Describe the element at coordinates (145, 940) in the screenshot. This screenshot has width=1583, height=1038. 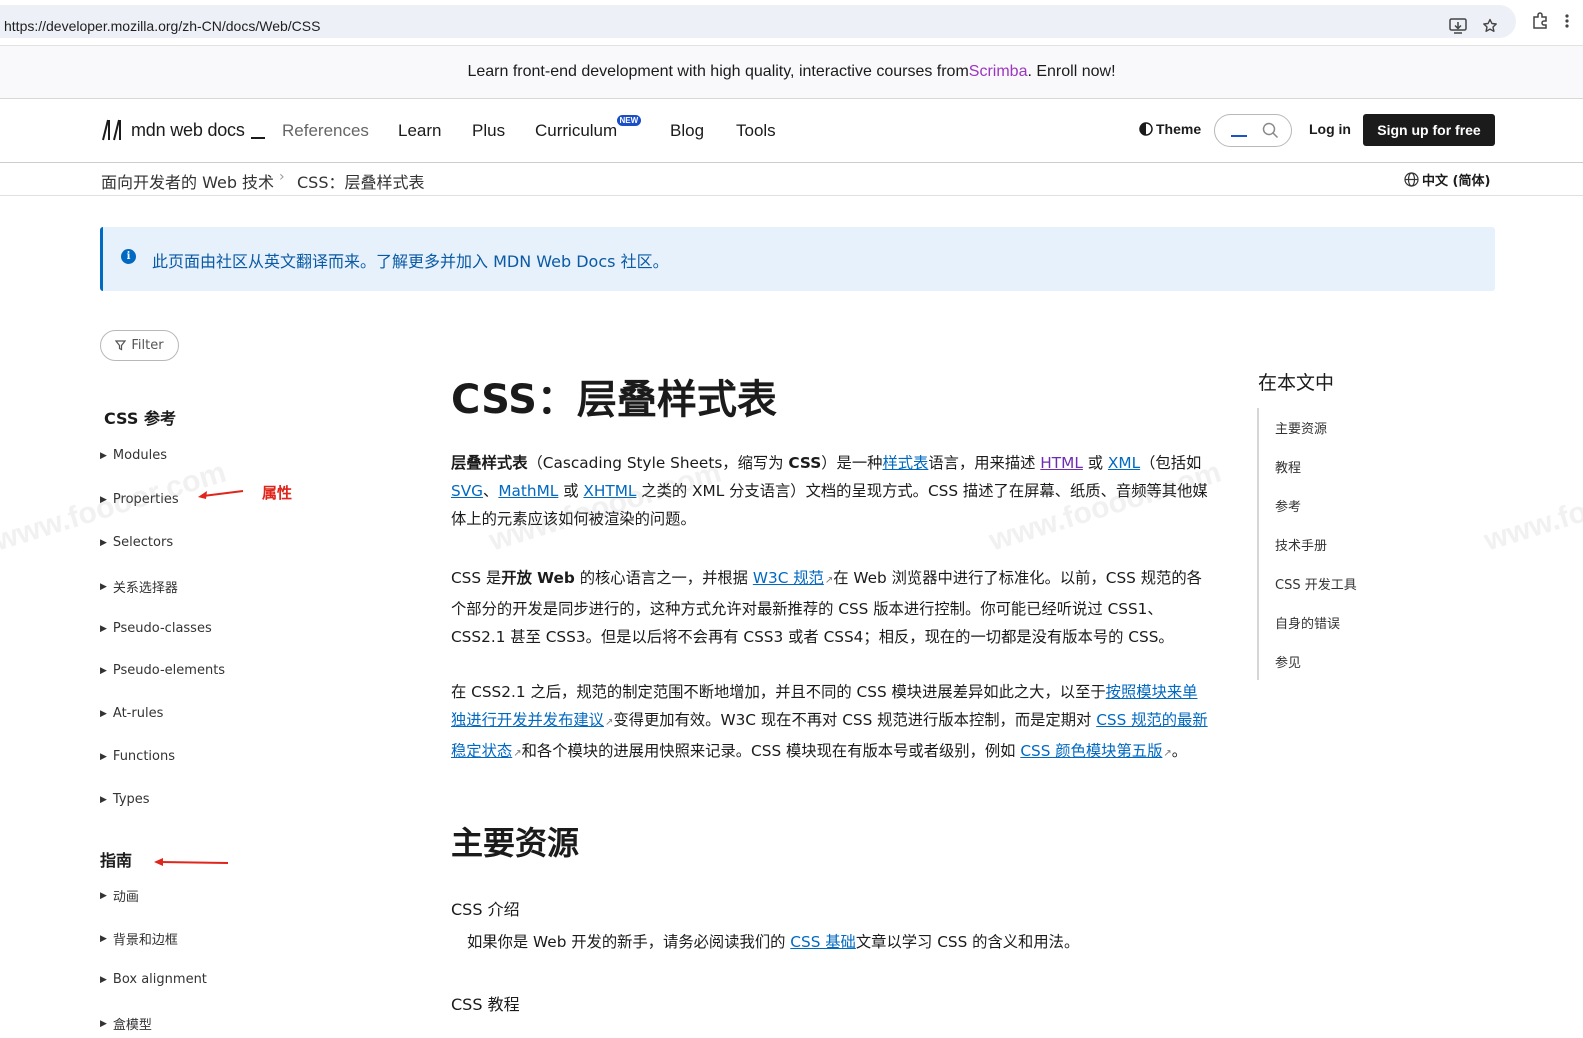
I see `sidebar-item-label: 背景和边框` at that location.